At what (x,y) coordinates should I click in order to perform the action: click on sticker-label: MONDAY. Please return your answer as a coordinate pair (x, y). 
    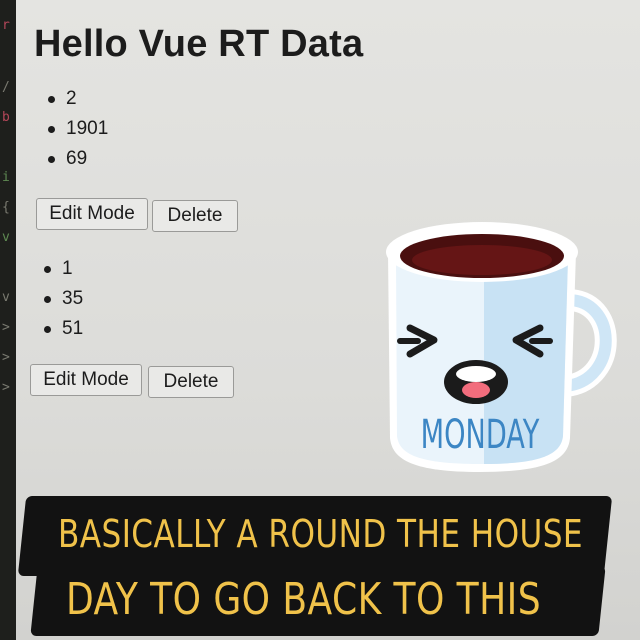
    Looking at the image, I should click on (480, 435).